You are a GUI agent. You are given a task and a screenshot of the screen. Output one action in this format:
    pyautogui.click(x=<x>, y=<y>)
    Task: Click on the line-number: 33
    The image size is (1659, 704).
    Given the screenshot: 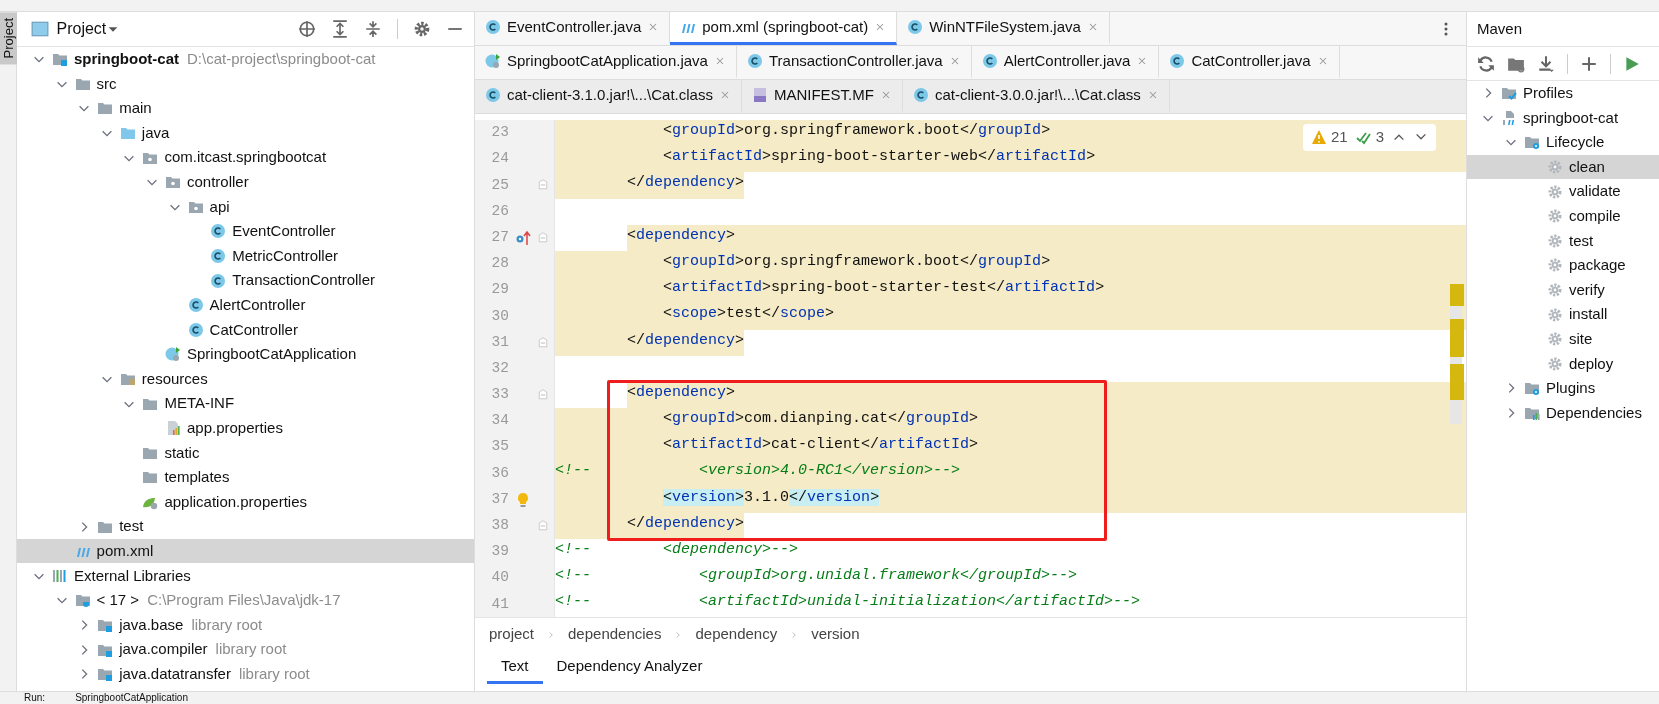 What is the action you would take?
    pyautogui.click(x=499, y=395)
    